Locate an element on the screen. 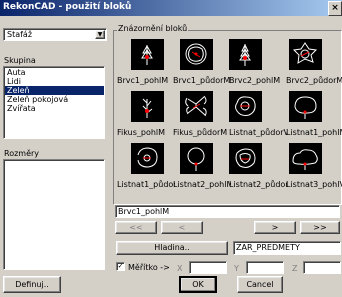 This screenshot has width=342, height=297. z-label: Z is located at coordinates (295, 268).